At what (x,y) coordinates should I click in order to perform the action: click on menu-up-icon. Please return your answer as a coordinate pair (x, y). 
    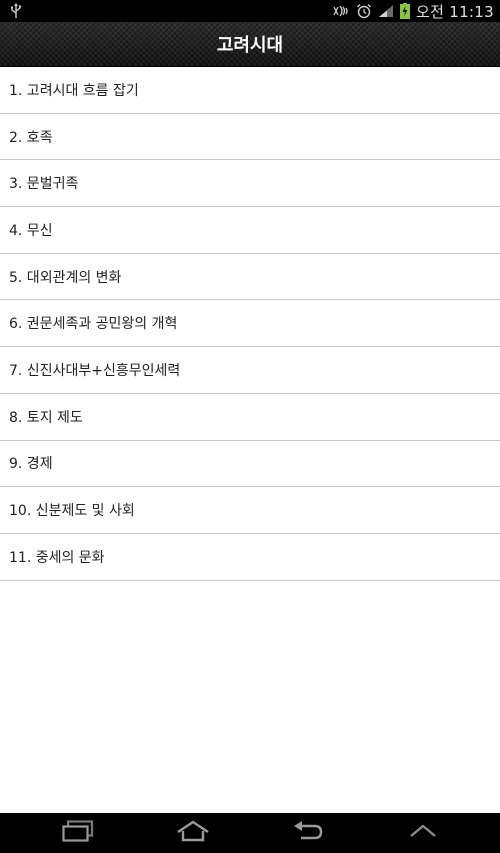
    Looking at the image, I should click on (423, 833).